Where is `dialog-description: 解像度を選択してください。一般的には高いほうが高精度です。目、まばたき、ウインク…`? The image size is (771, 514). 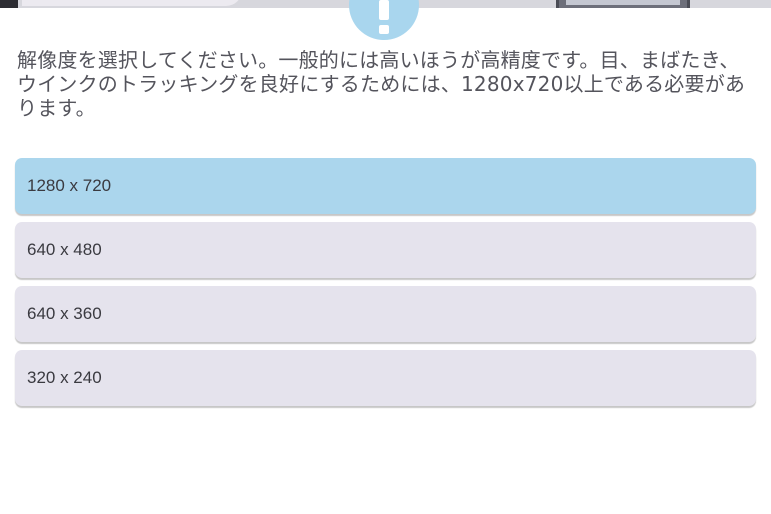
dialog-description: 解像度を選択してください。一般的には高いほうが高精度です。目、まばたき、ウインク… is located at coordinates (381, 84).